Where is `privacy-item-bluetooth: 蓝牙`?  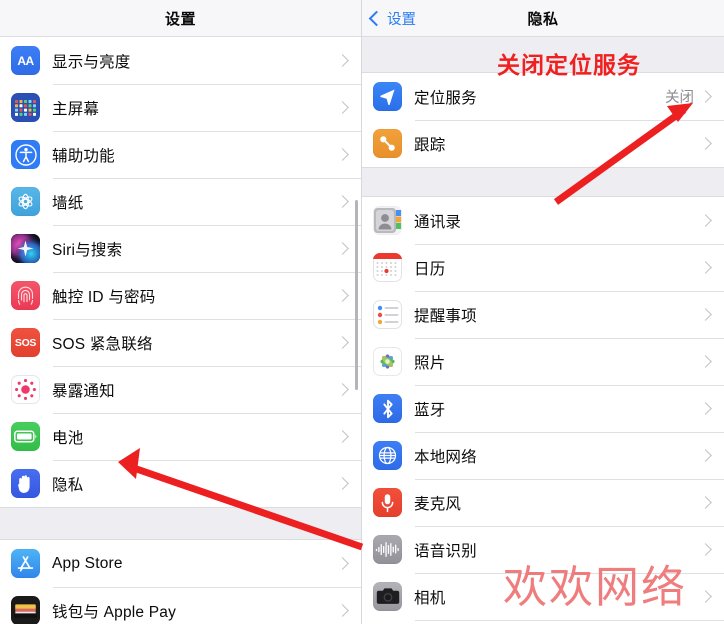 privacy-item-bluetooth: 蓝牙 is located at coordinates (543, 408).